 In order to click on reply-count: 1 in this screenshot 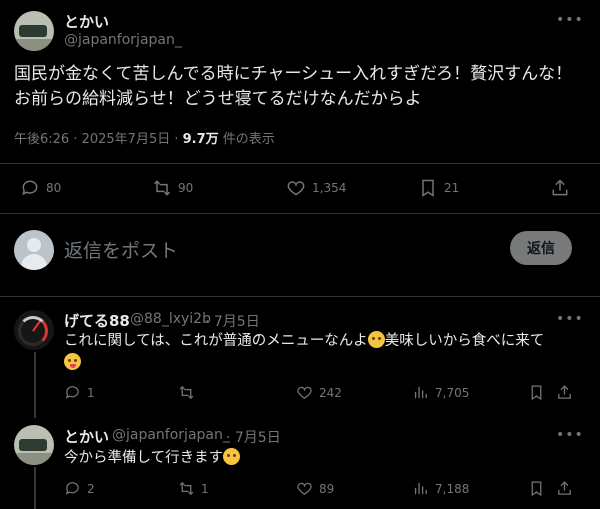, I will do `click(91, 392)`.